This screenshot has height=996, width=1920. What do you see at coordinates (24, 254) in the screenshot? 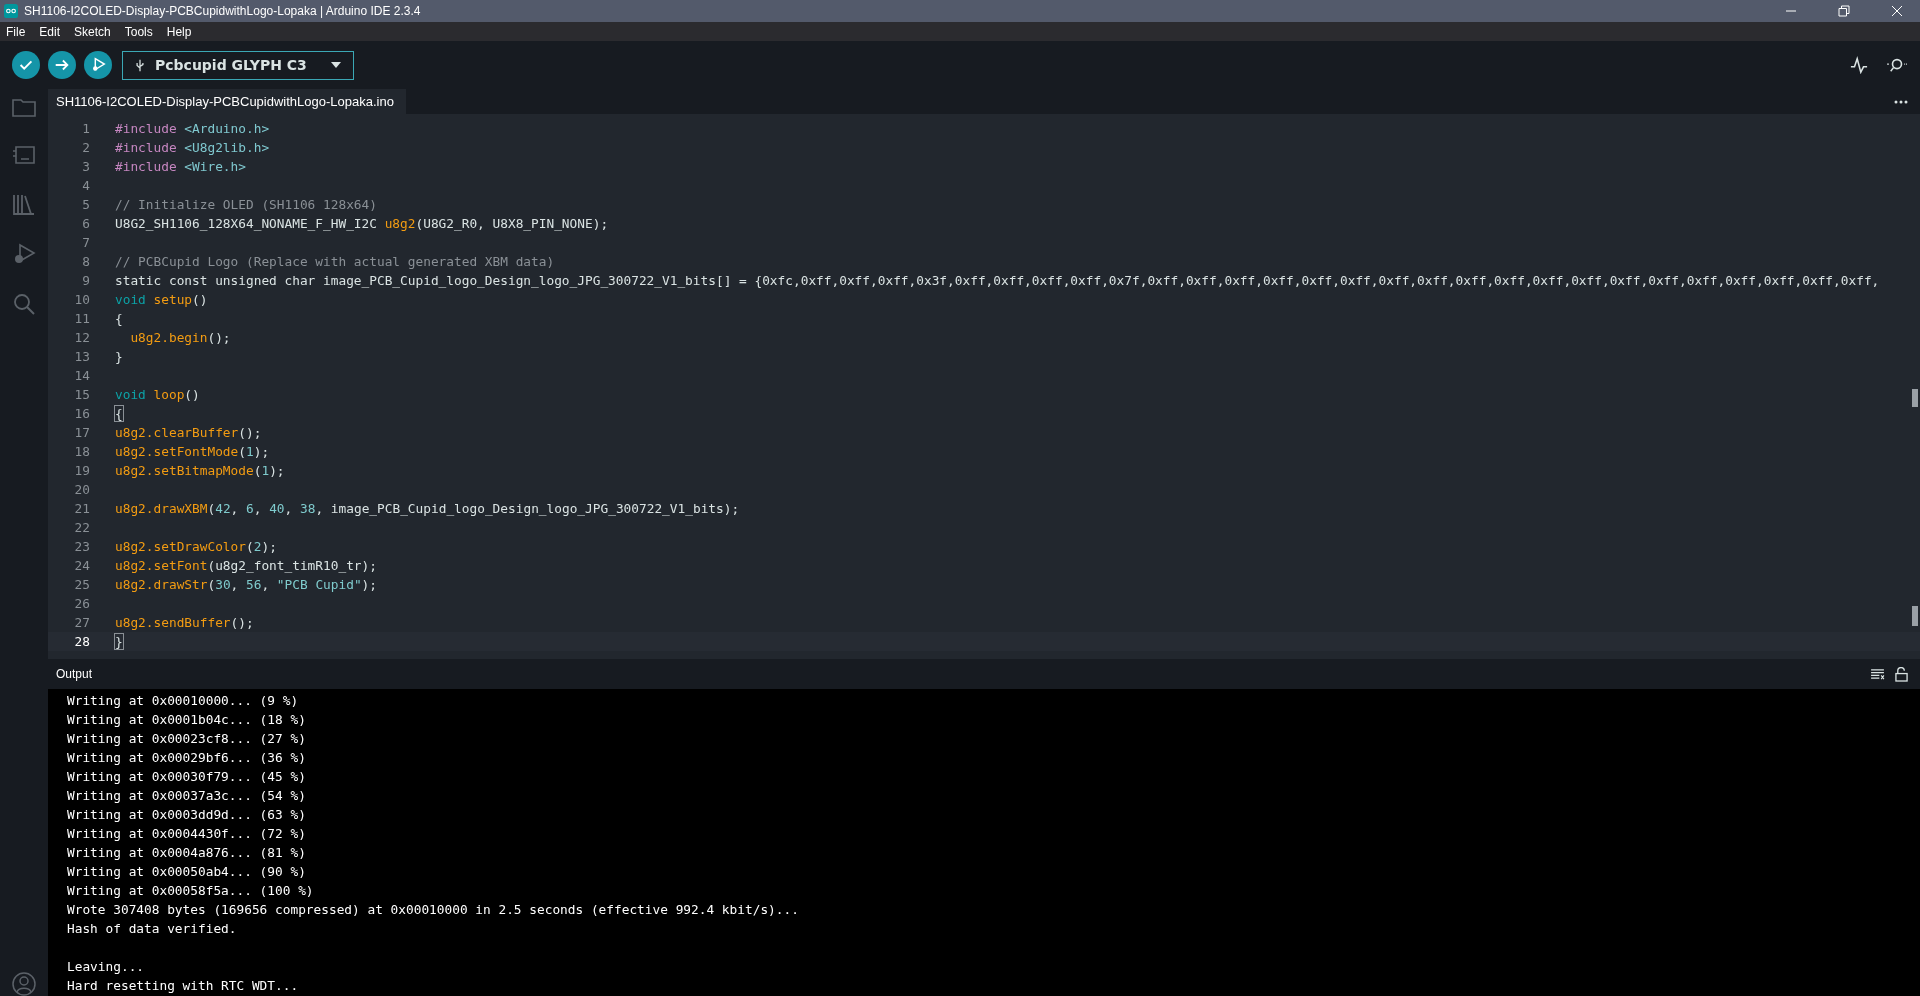
I see `debug-icon` at bounding box center [24, 254].